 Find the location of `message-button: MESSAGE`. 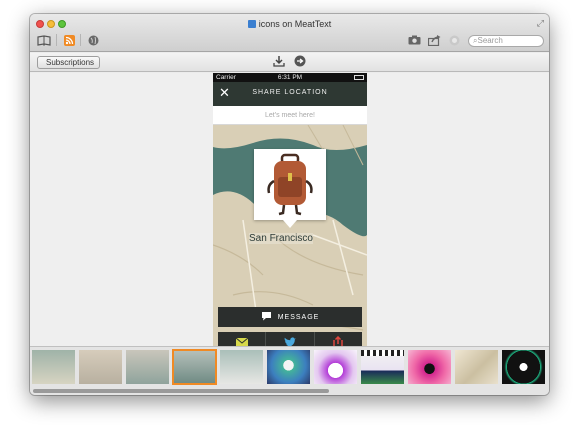

message-button: MESSAGE is located at coordinates (290, 317).